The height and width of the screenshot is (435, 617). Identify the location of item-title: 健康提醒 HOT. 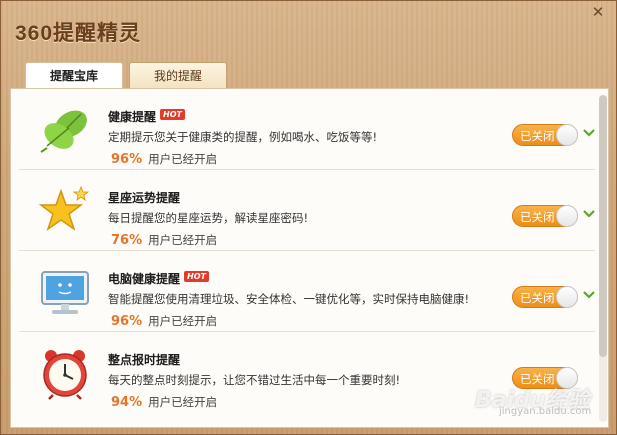
(146, 116).